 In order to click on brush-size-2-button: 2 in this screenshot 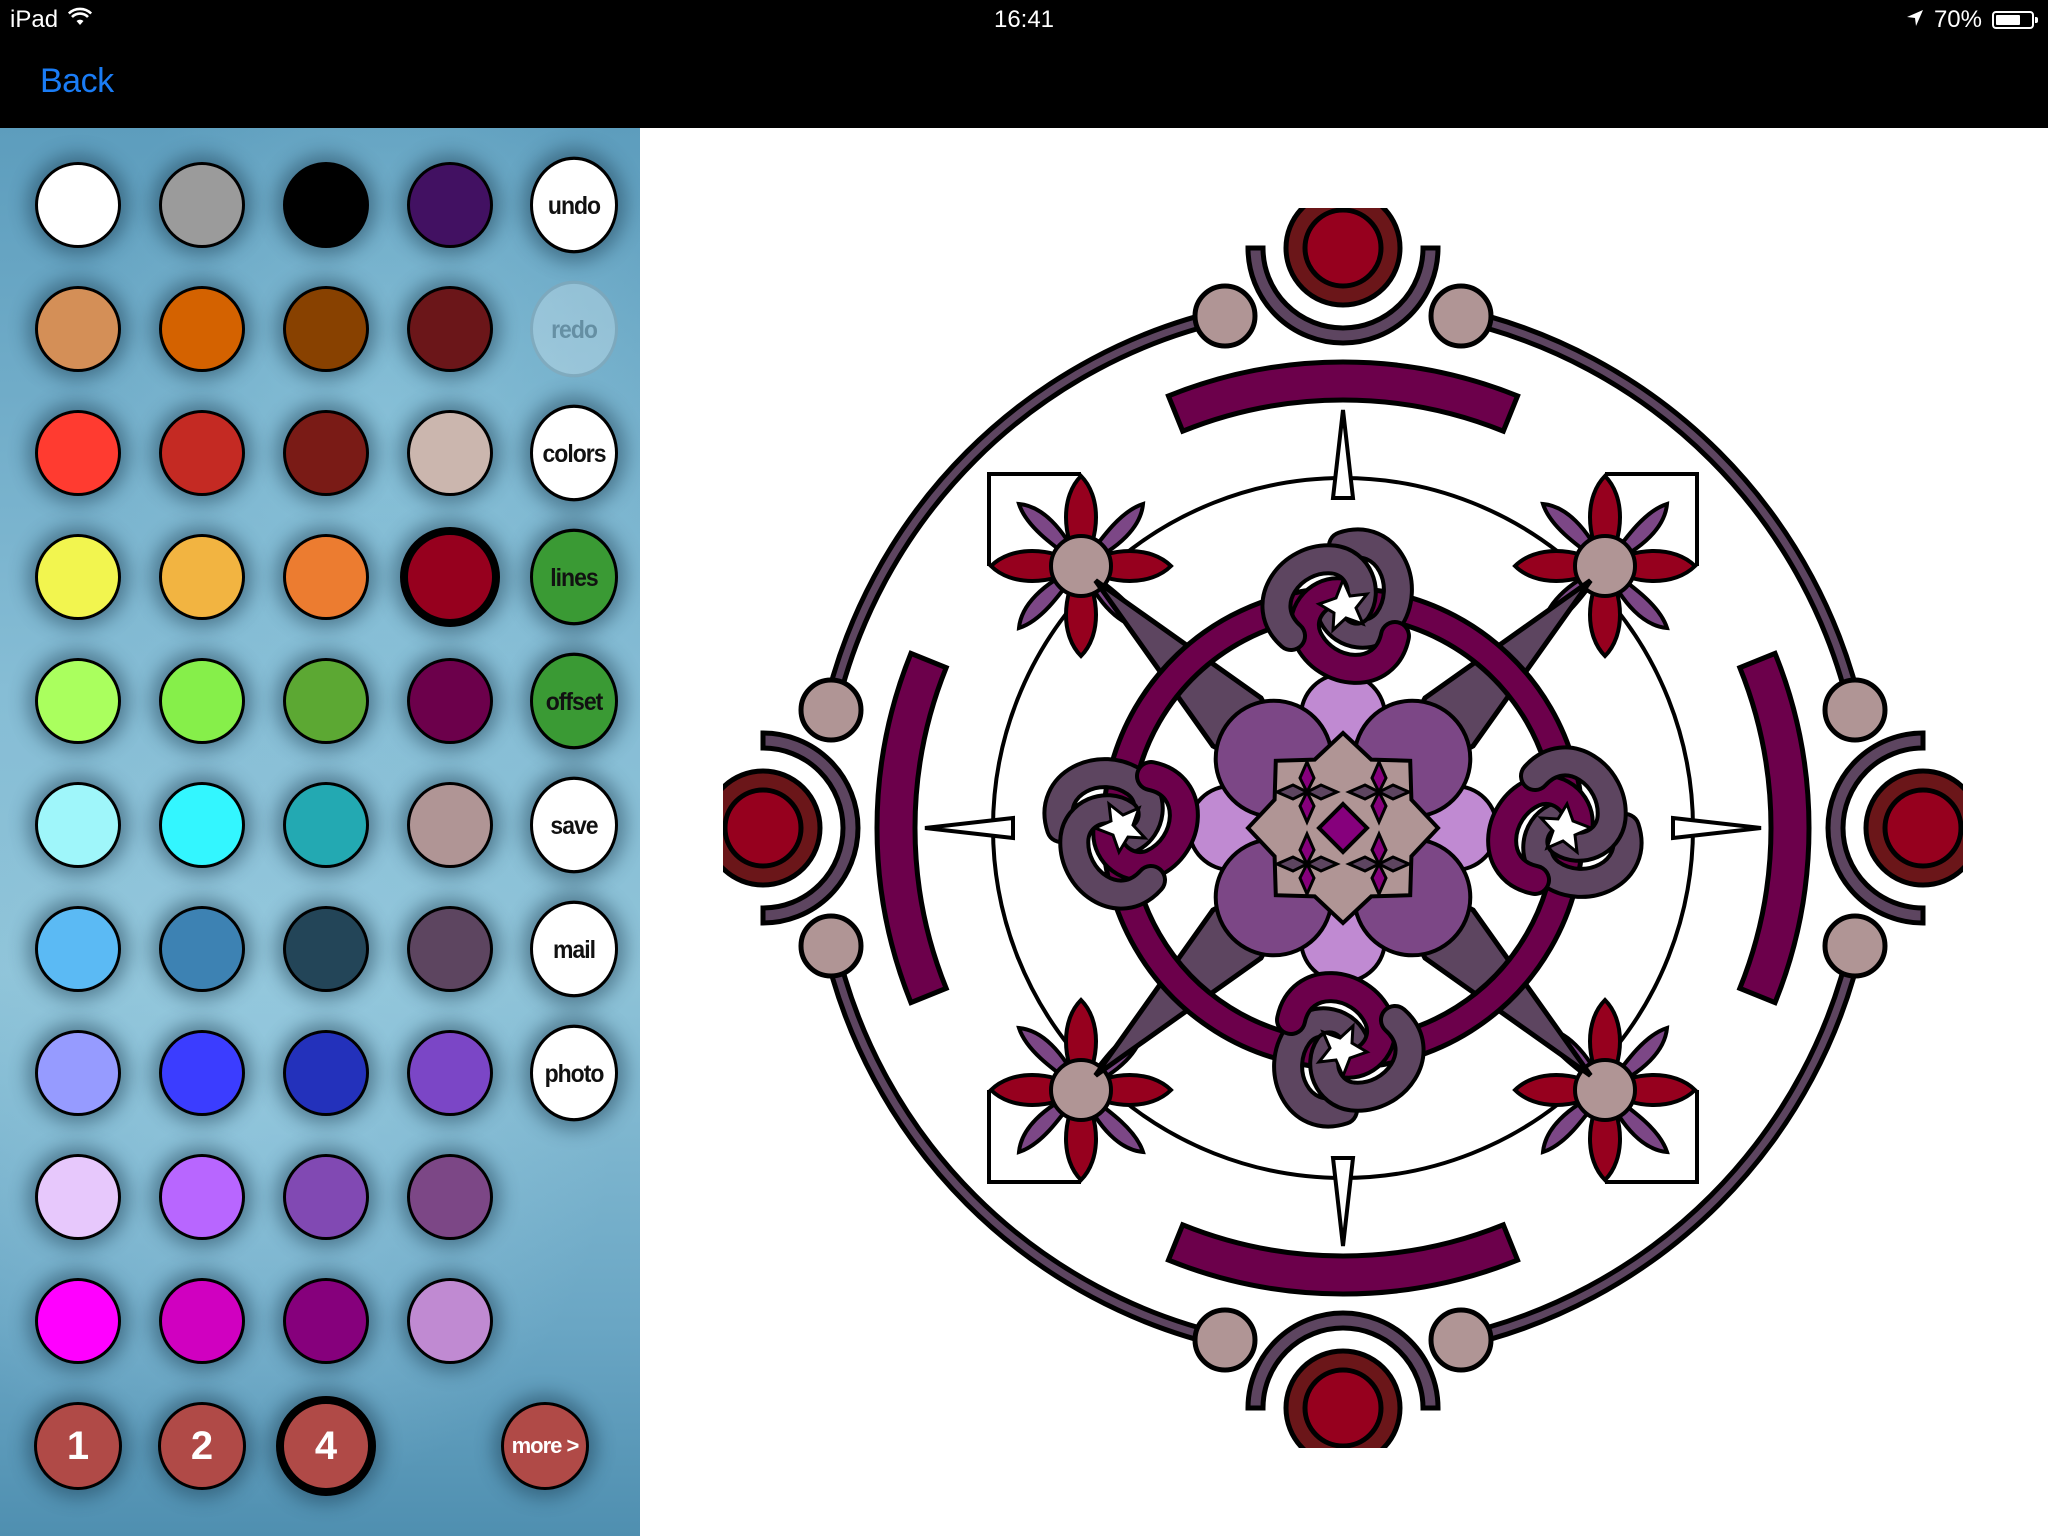, I will do `click(202, 1446)`.